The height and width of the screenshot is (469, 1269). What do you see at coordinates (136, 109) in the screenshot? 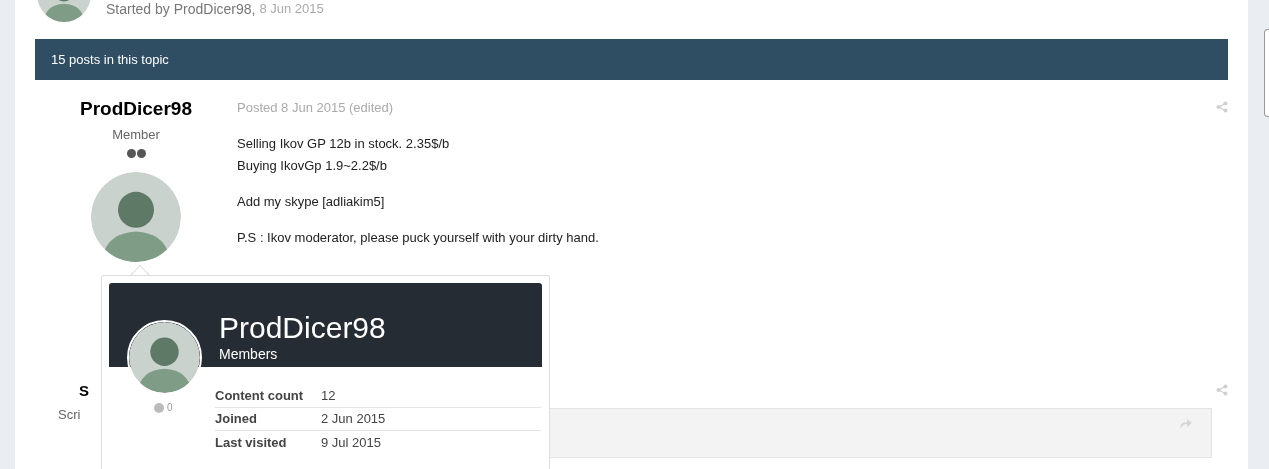
I see `author-name: ProdDicer98` at bounding box center [136, 109].